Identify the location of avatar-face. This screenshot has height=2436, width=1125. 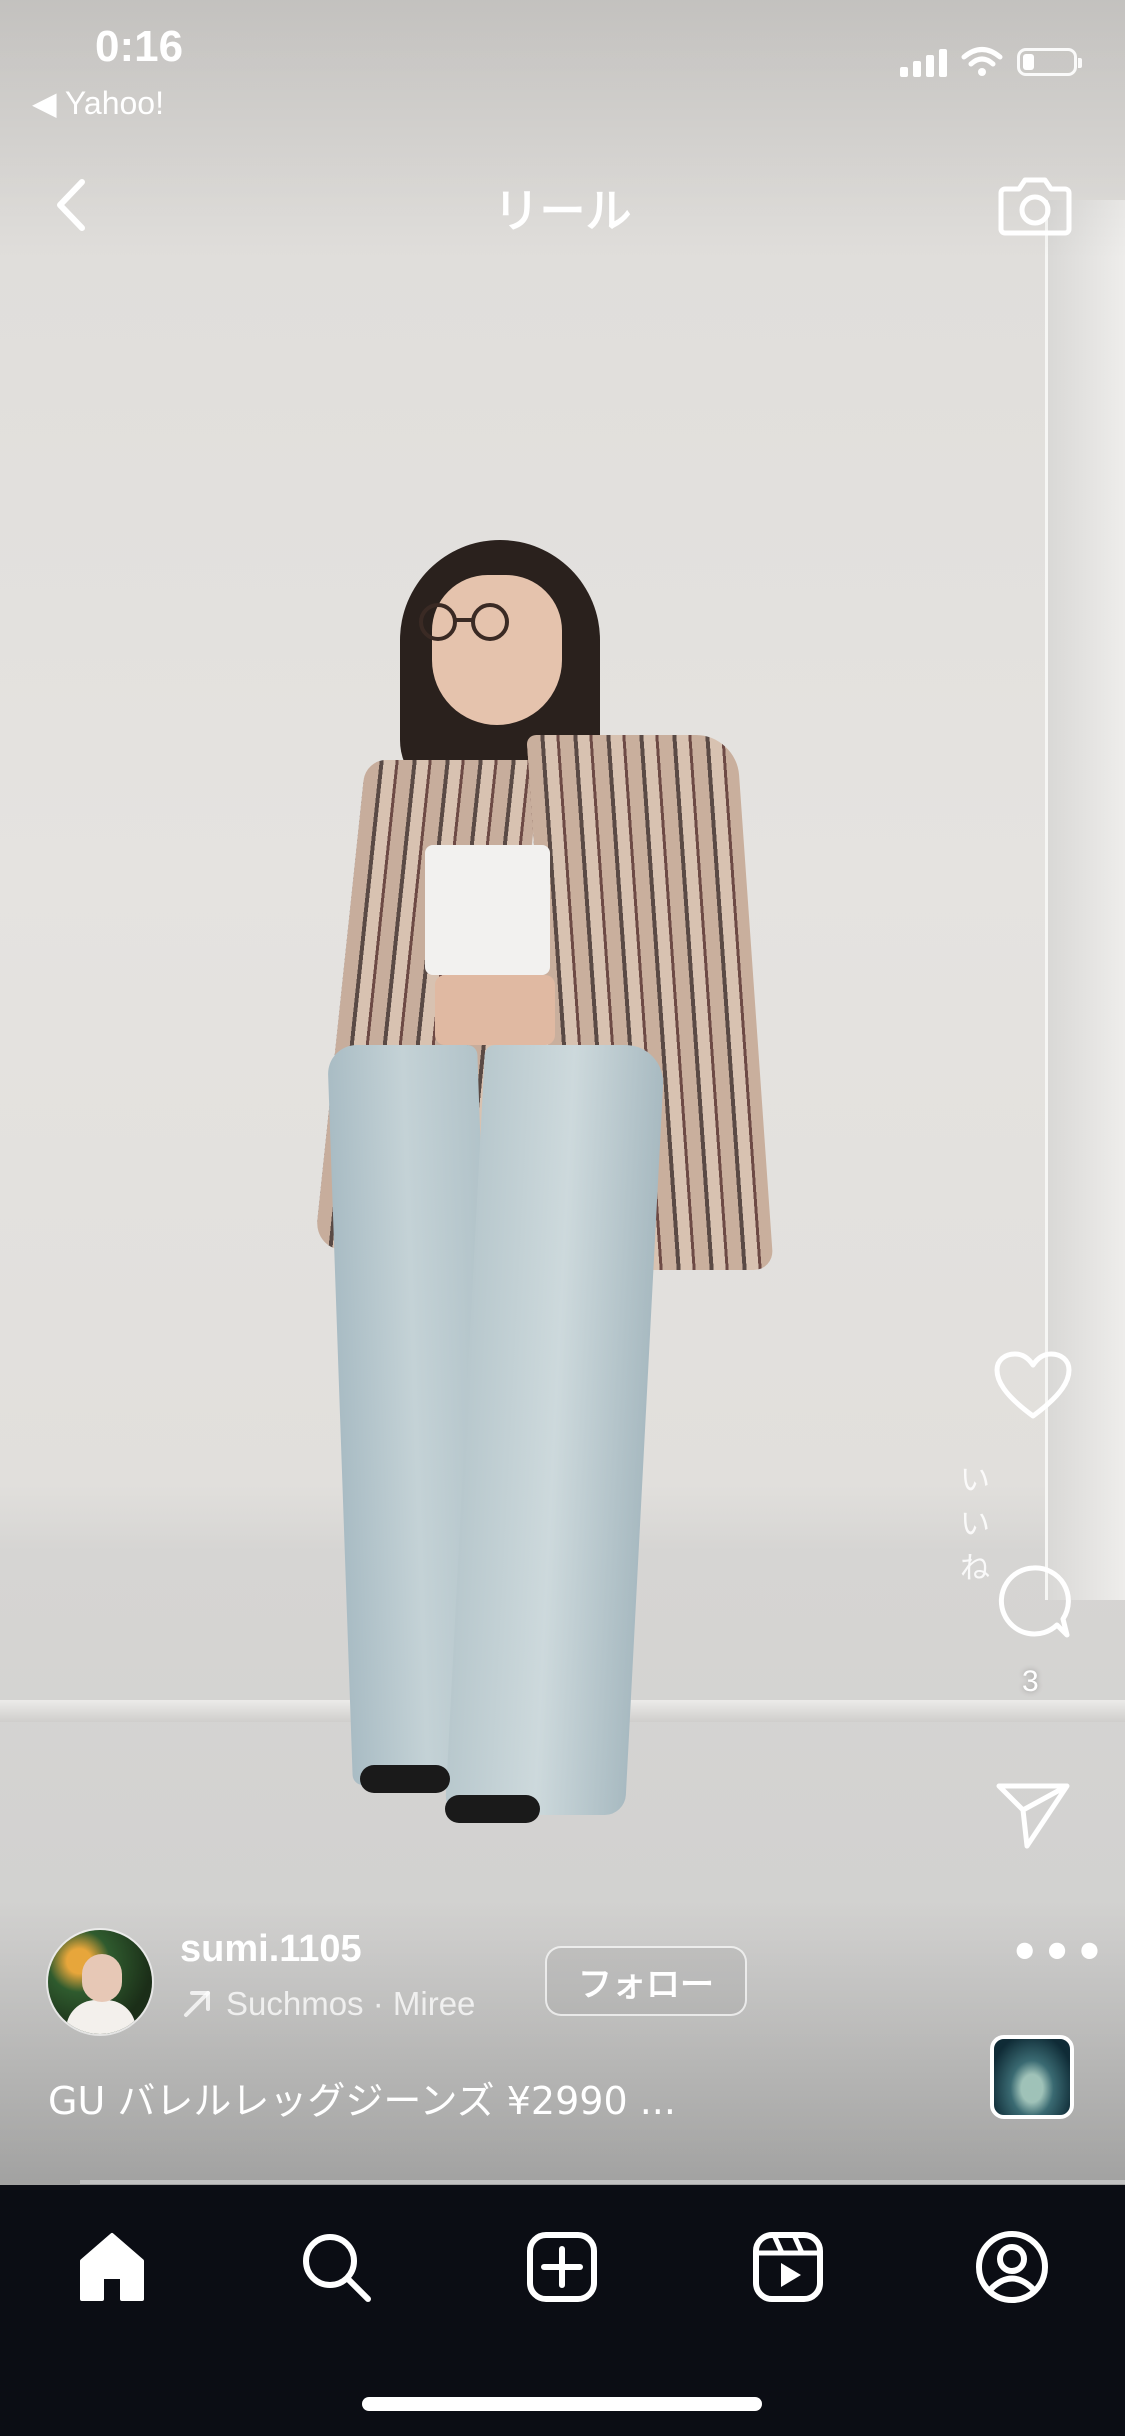
(102, 1978).